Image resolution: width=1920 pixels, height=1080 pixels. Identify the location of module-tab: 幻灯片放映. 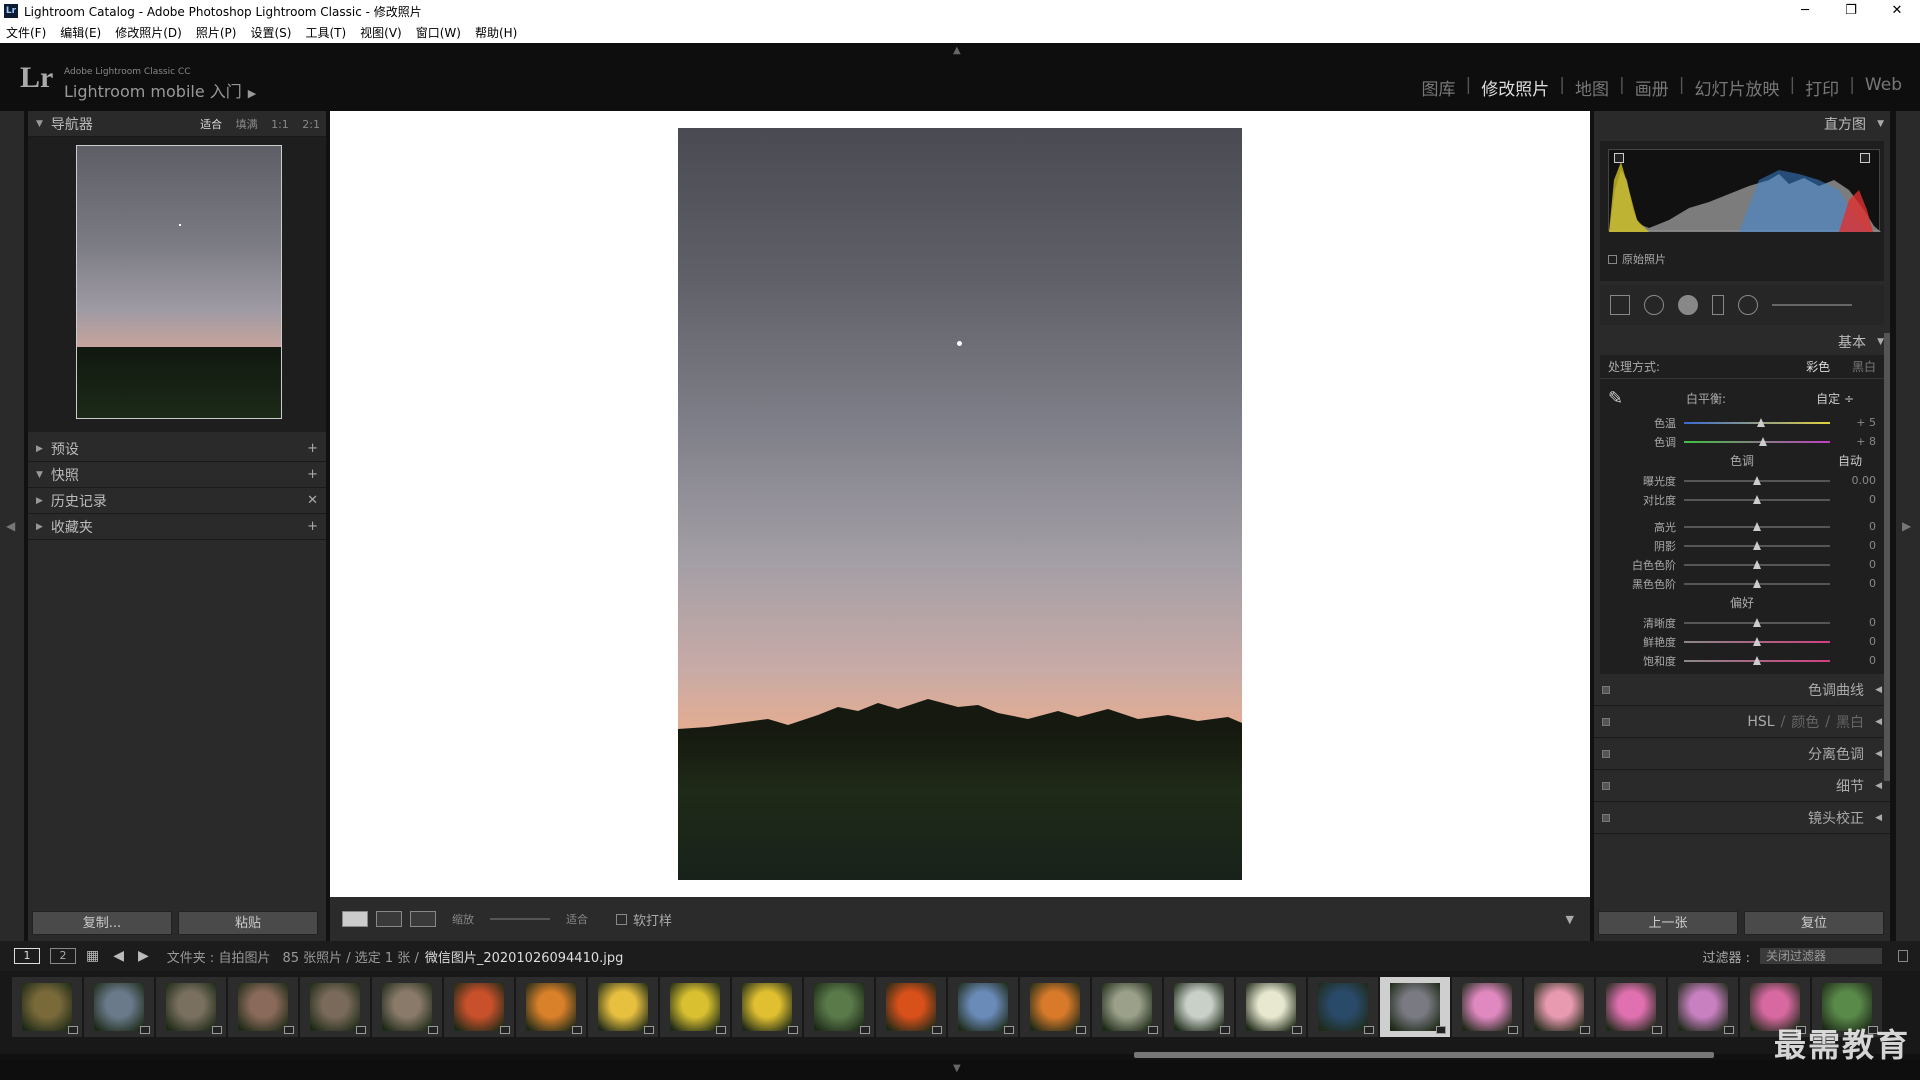
(1736, 87).